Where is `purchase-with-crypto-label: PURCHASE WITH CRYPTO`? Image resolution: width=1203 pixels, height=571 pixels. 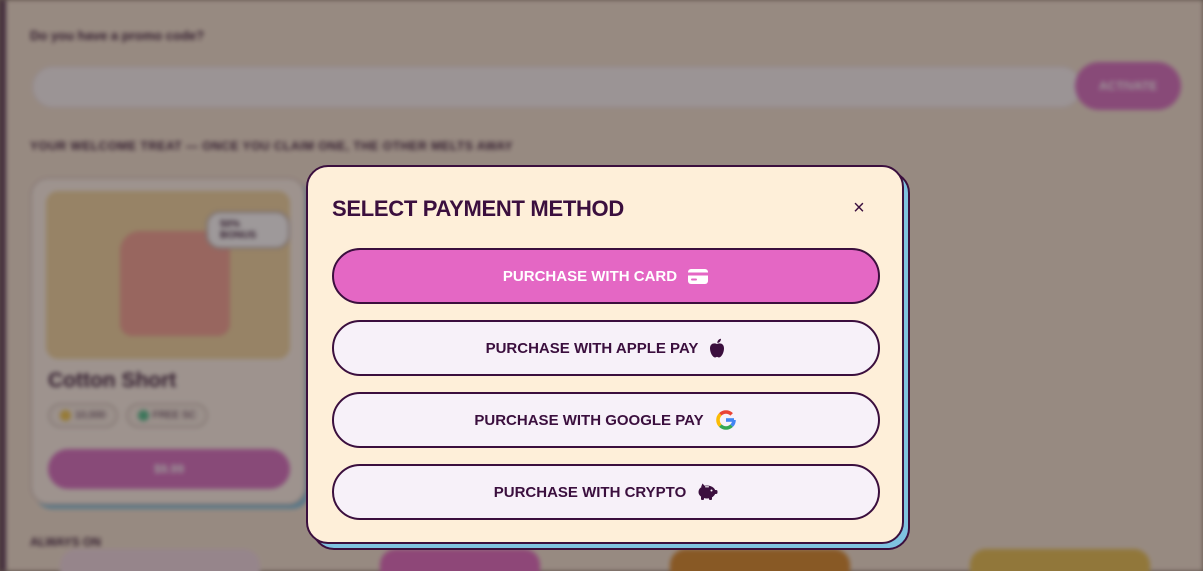
purchase-with-crypto-label: PURCHASE WITH CRYPTO is located at coordinates (590, 492).